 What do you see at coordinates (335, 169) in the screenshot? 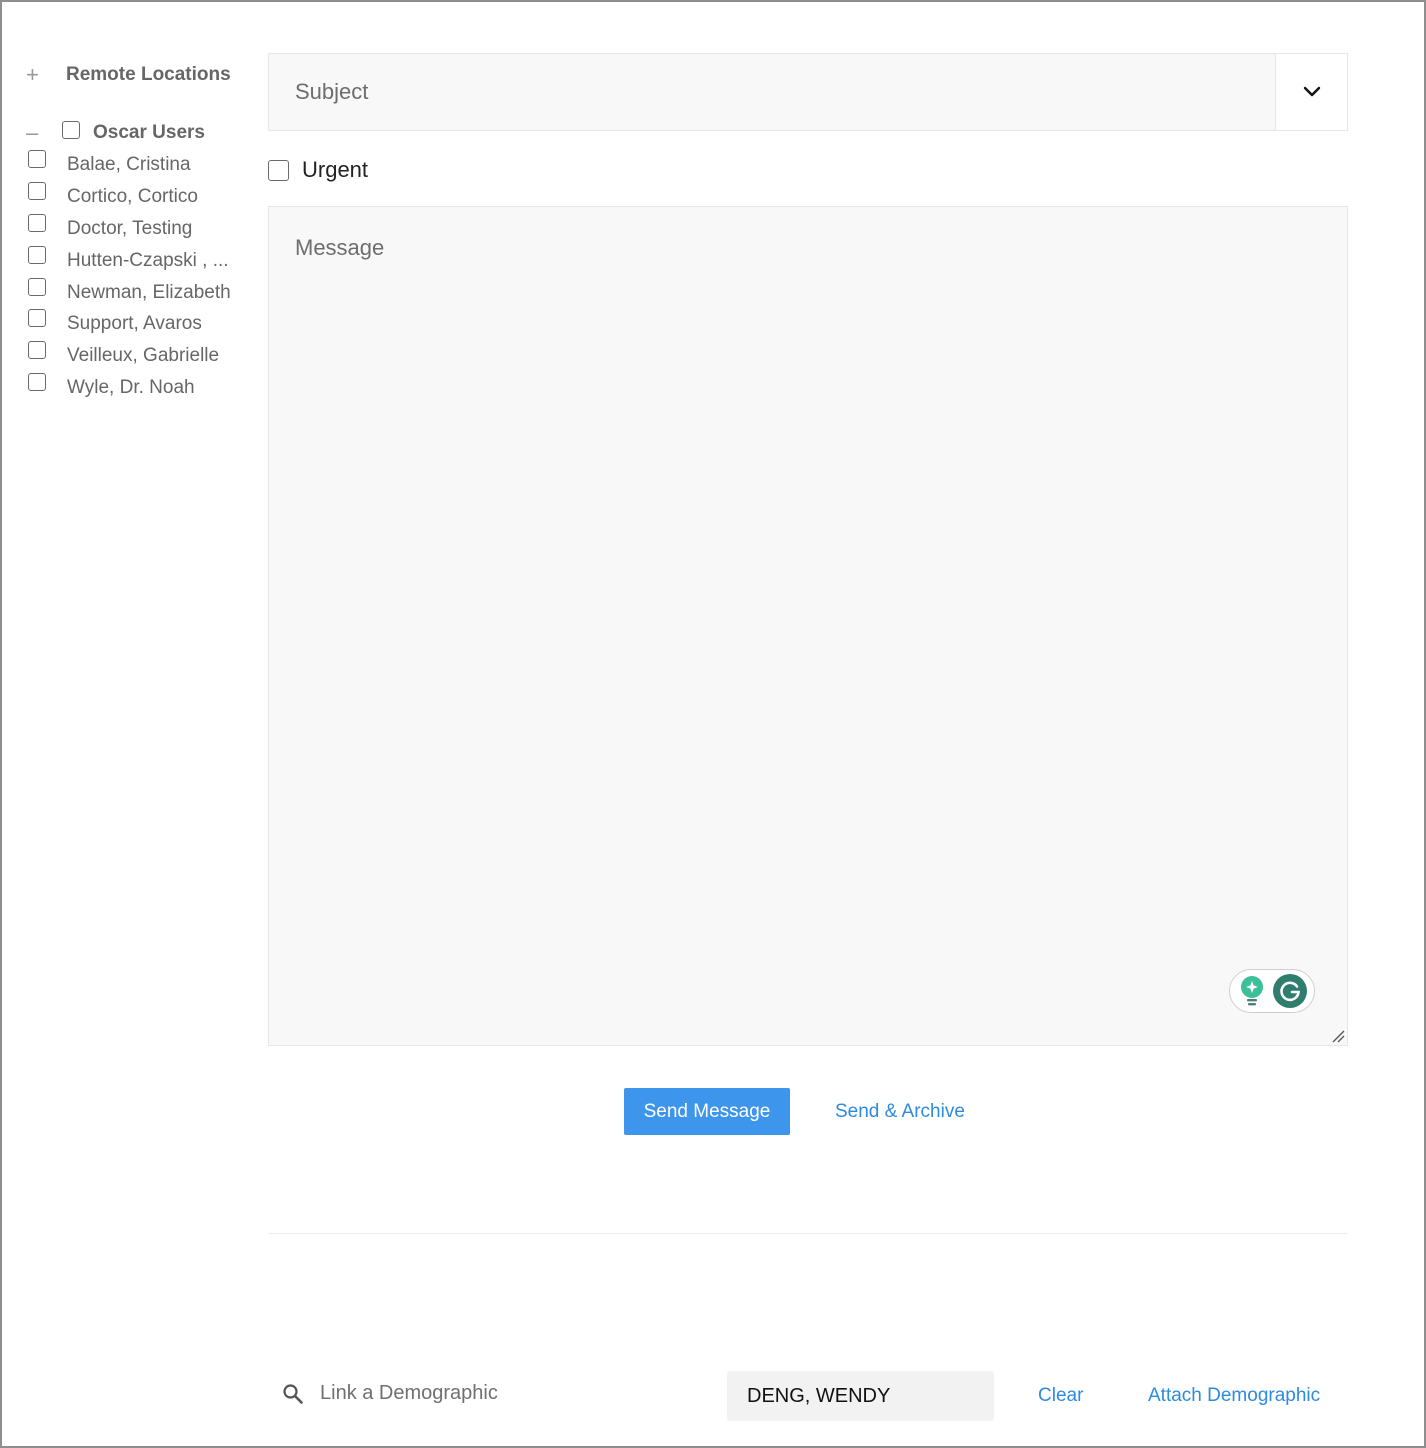
I see `urgent-label: Urgent` at bounding box center [335, 169].